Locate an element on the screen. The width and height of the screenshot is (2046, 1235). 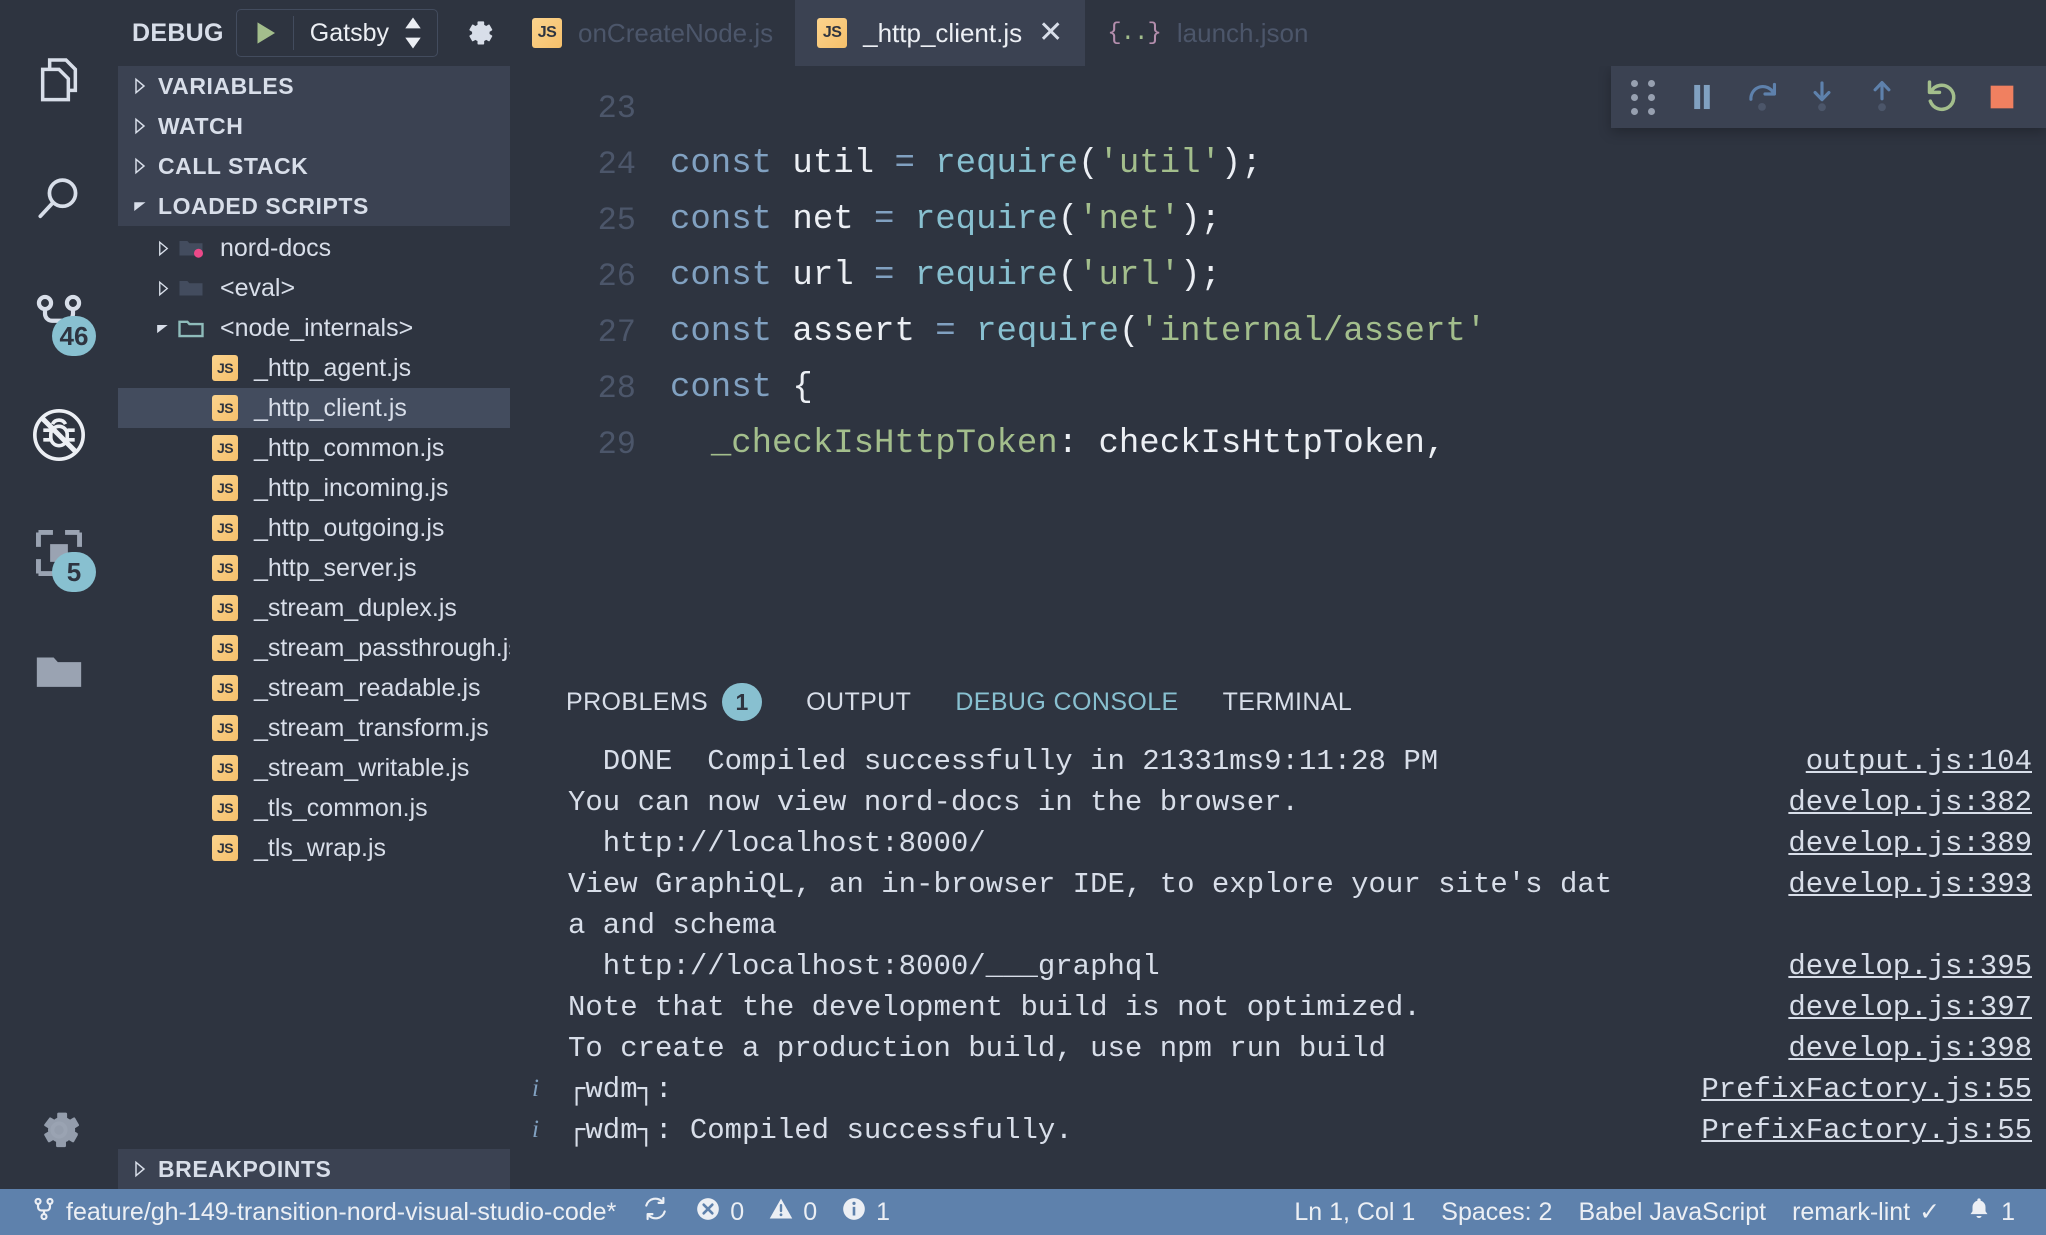
tree-row: JS _stream_transform.js is located at coordinates (314, 728).